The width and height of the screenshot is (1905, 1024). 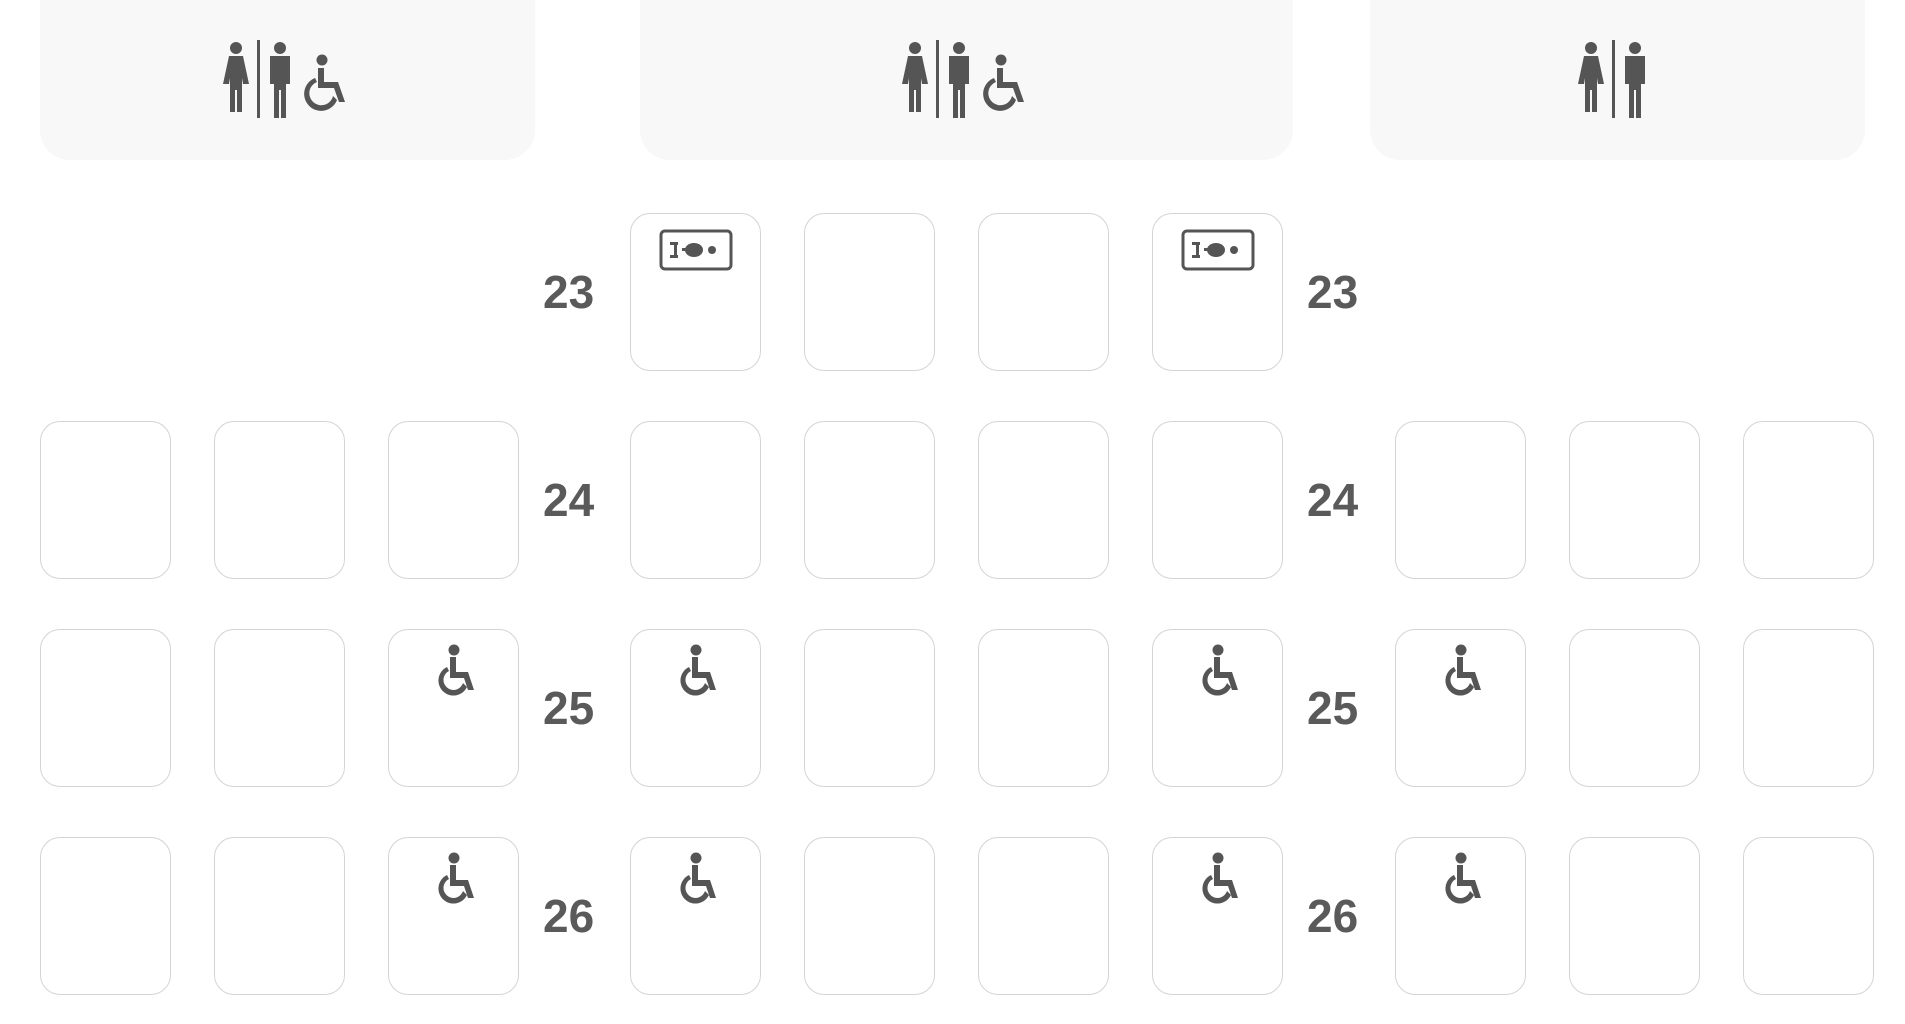 I want to click on lavatory-center, so click(x=966, y=80).